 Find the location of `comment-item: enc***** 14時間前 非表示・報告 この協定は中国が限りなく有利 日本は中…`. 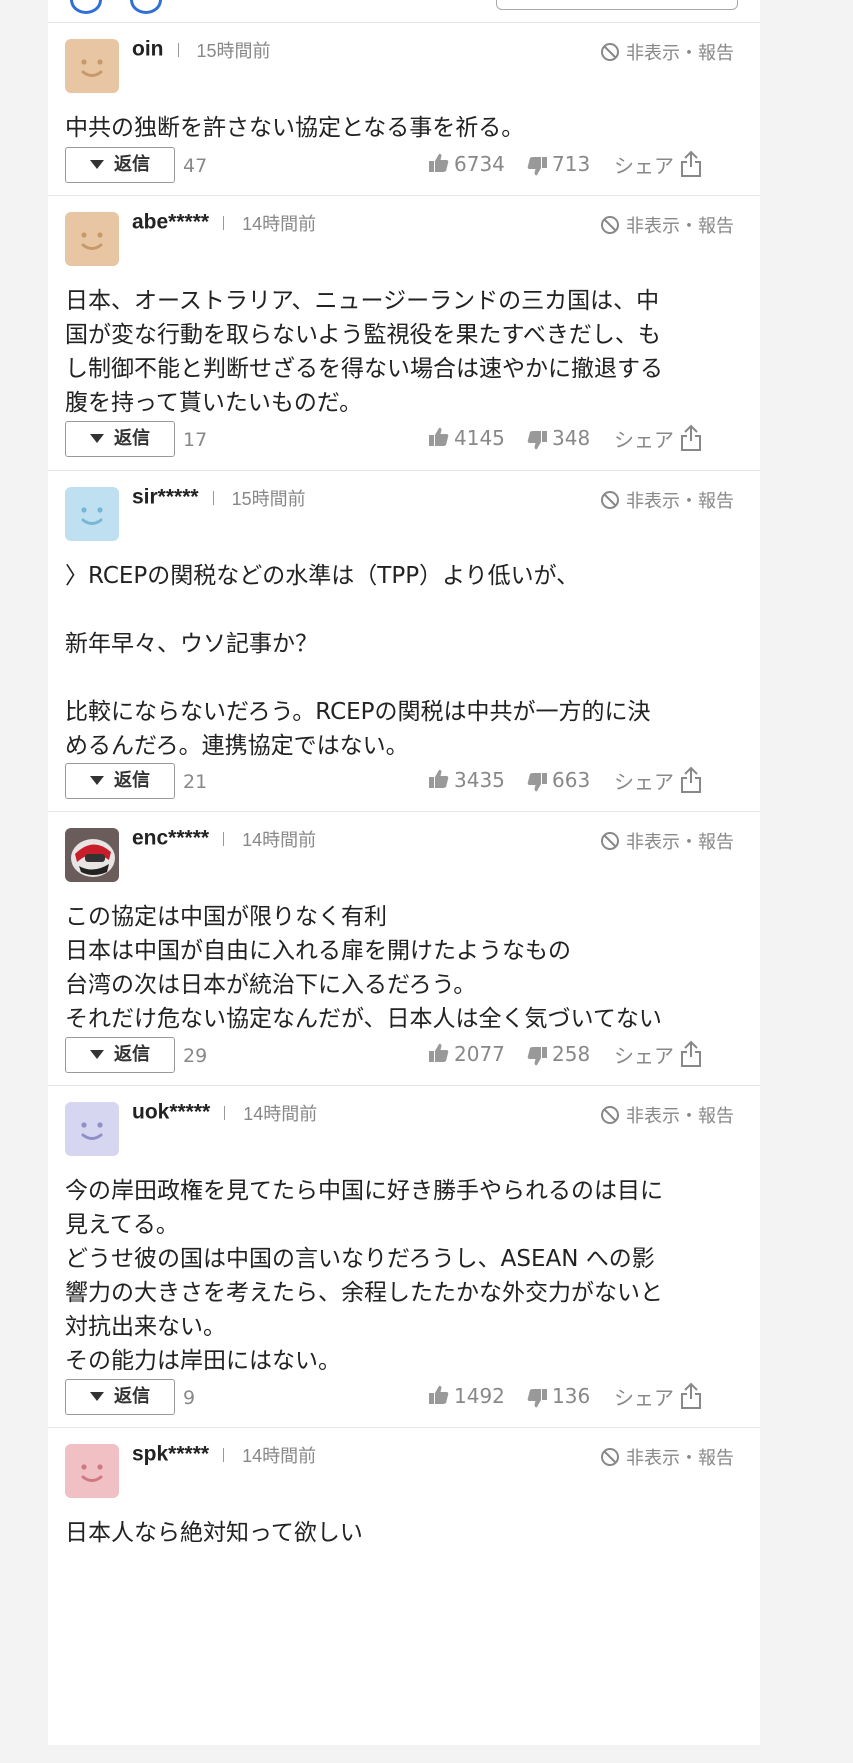

comment-item: enc***** 14時間前 非表示・報告 この協定は中国が限りなく有利 日本は中… is located at coordinates (404, 948).